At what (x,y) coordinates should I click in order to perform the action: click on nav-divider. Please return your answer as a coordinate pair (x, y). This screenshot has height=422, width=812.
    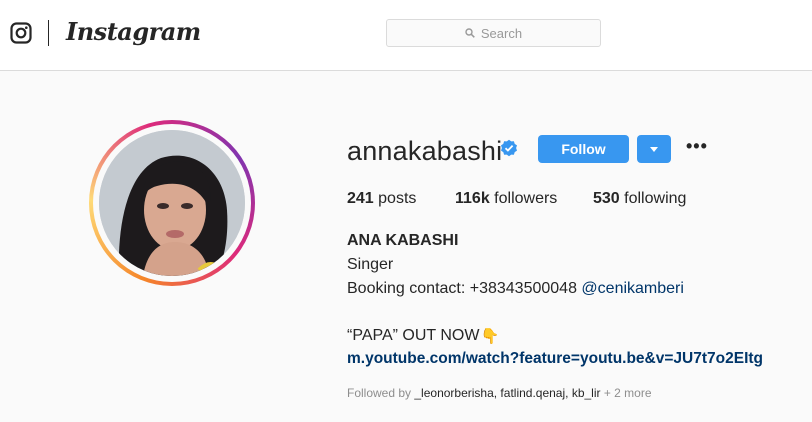
    Looking at the image, I should click on (48, 33).